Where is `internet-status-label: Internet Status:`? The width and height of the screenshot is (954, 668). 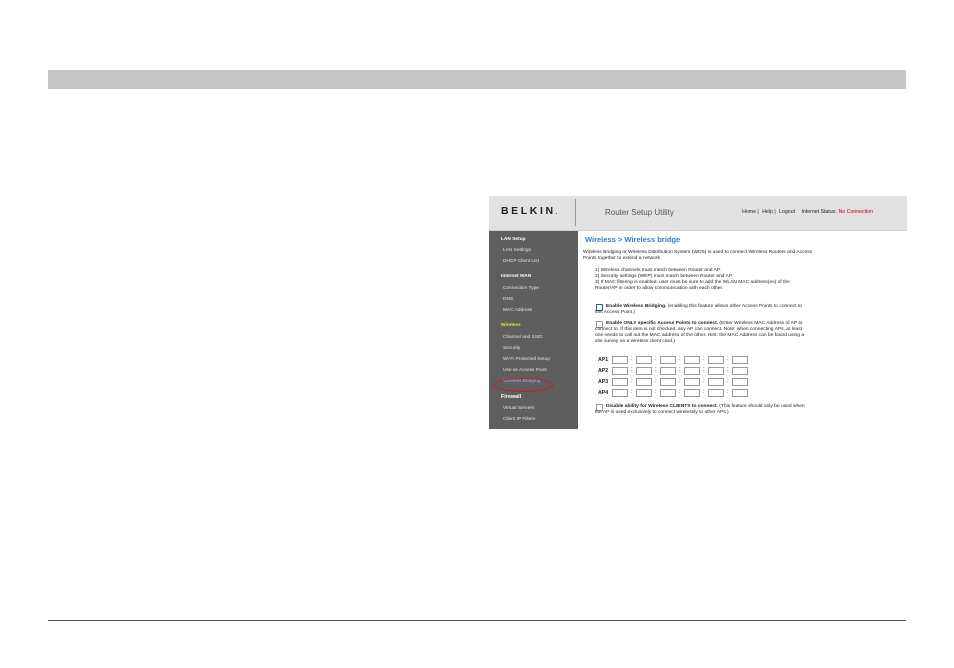 internet-status-label: Internet Status: is located at coordinates (819, 212).